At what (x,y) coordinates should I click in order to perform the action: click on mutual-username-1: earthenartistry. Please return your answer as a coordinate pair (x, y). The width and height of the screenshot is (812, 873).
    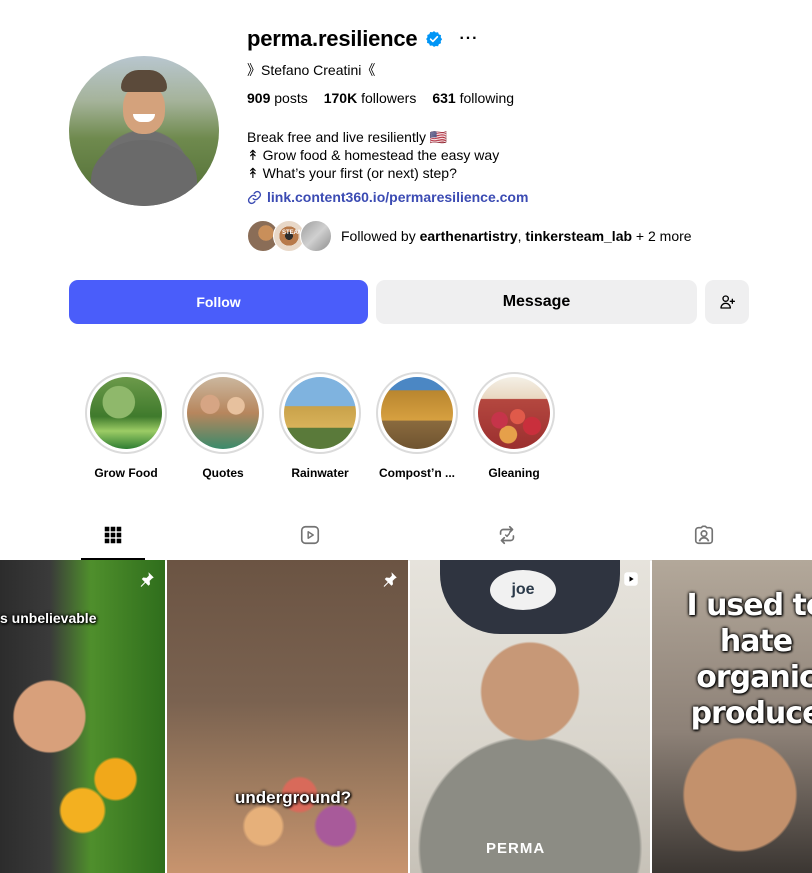
    Looking at the image, I should click on (469, 236).